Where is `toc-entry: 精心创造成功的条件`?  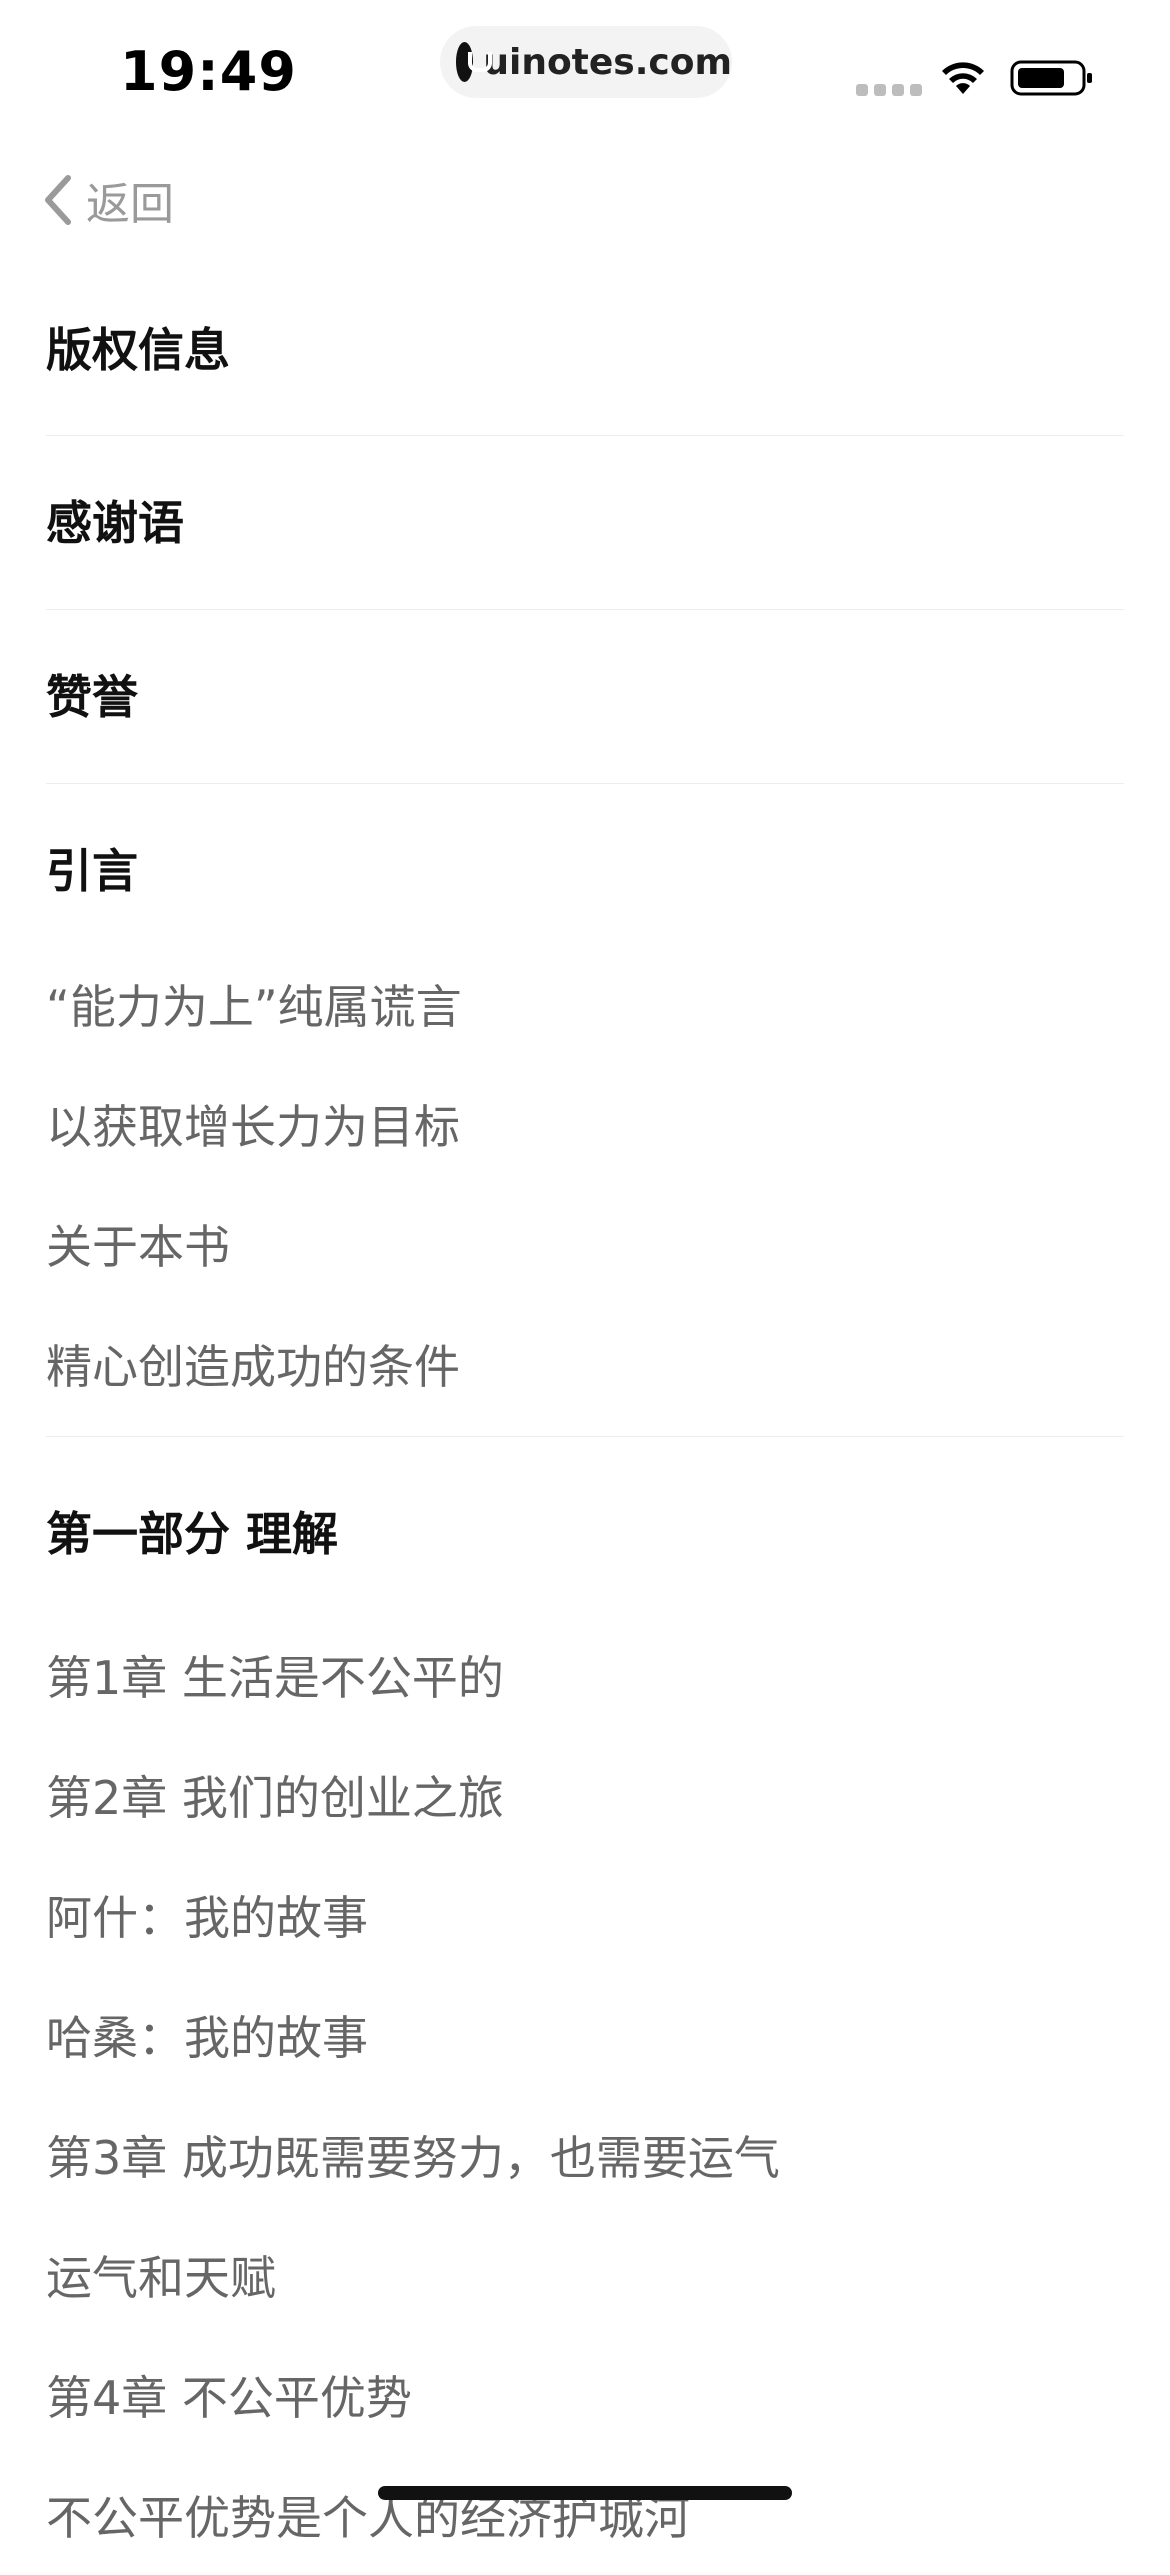
toc-entry: 精心创造成功的条件 is located at coordinates (585, 1364).